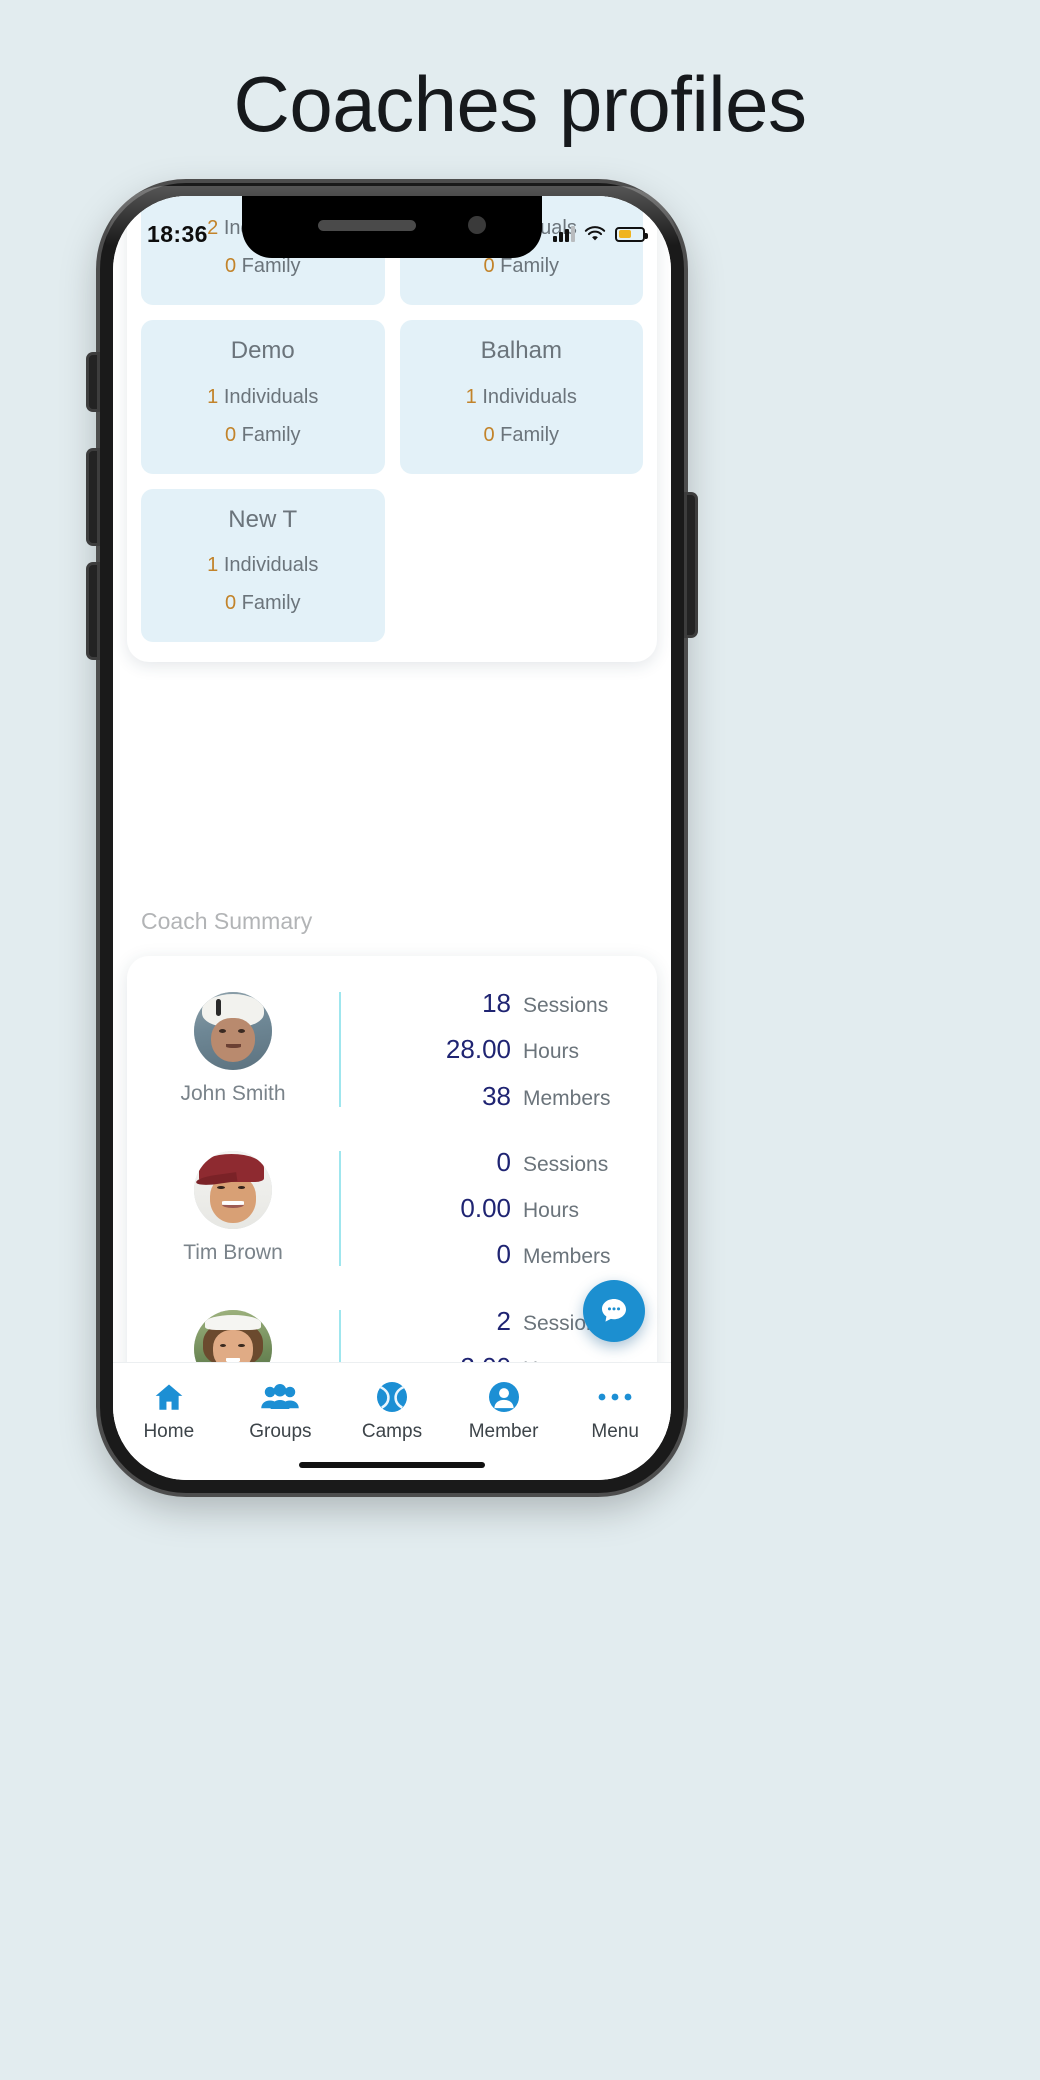 The image size is (1040, 2080). I want to click on cellular-signal-icon, so click(564, 234).